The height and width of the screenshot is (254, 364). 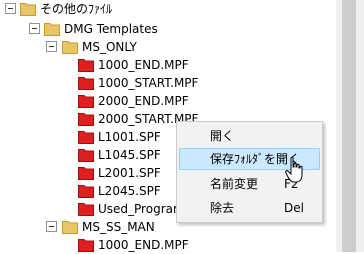 What do you see at coordinates (118, 227) in the screenshot?
I see `tree-node-label: MS_SS_MAN` at bounding box center [118, 227].